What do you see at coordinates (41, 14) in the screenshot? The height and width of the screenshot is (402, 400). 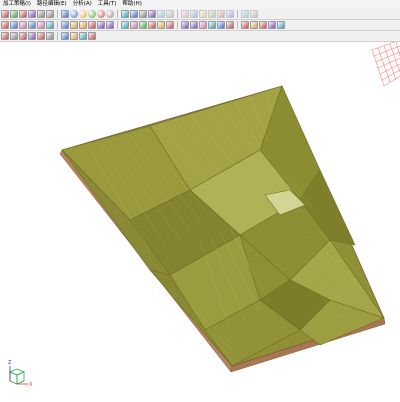 I see `print-icon` at bounding box center [41, 14].